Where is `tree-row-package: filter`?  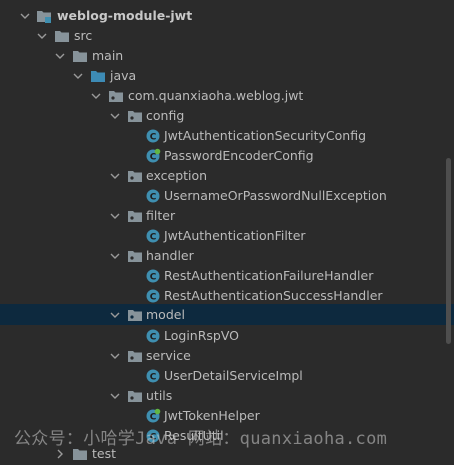 tree-row-package: filter is located at coordinates (227, 216).